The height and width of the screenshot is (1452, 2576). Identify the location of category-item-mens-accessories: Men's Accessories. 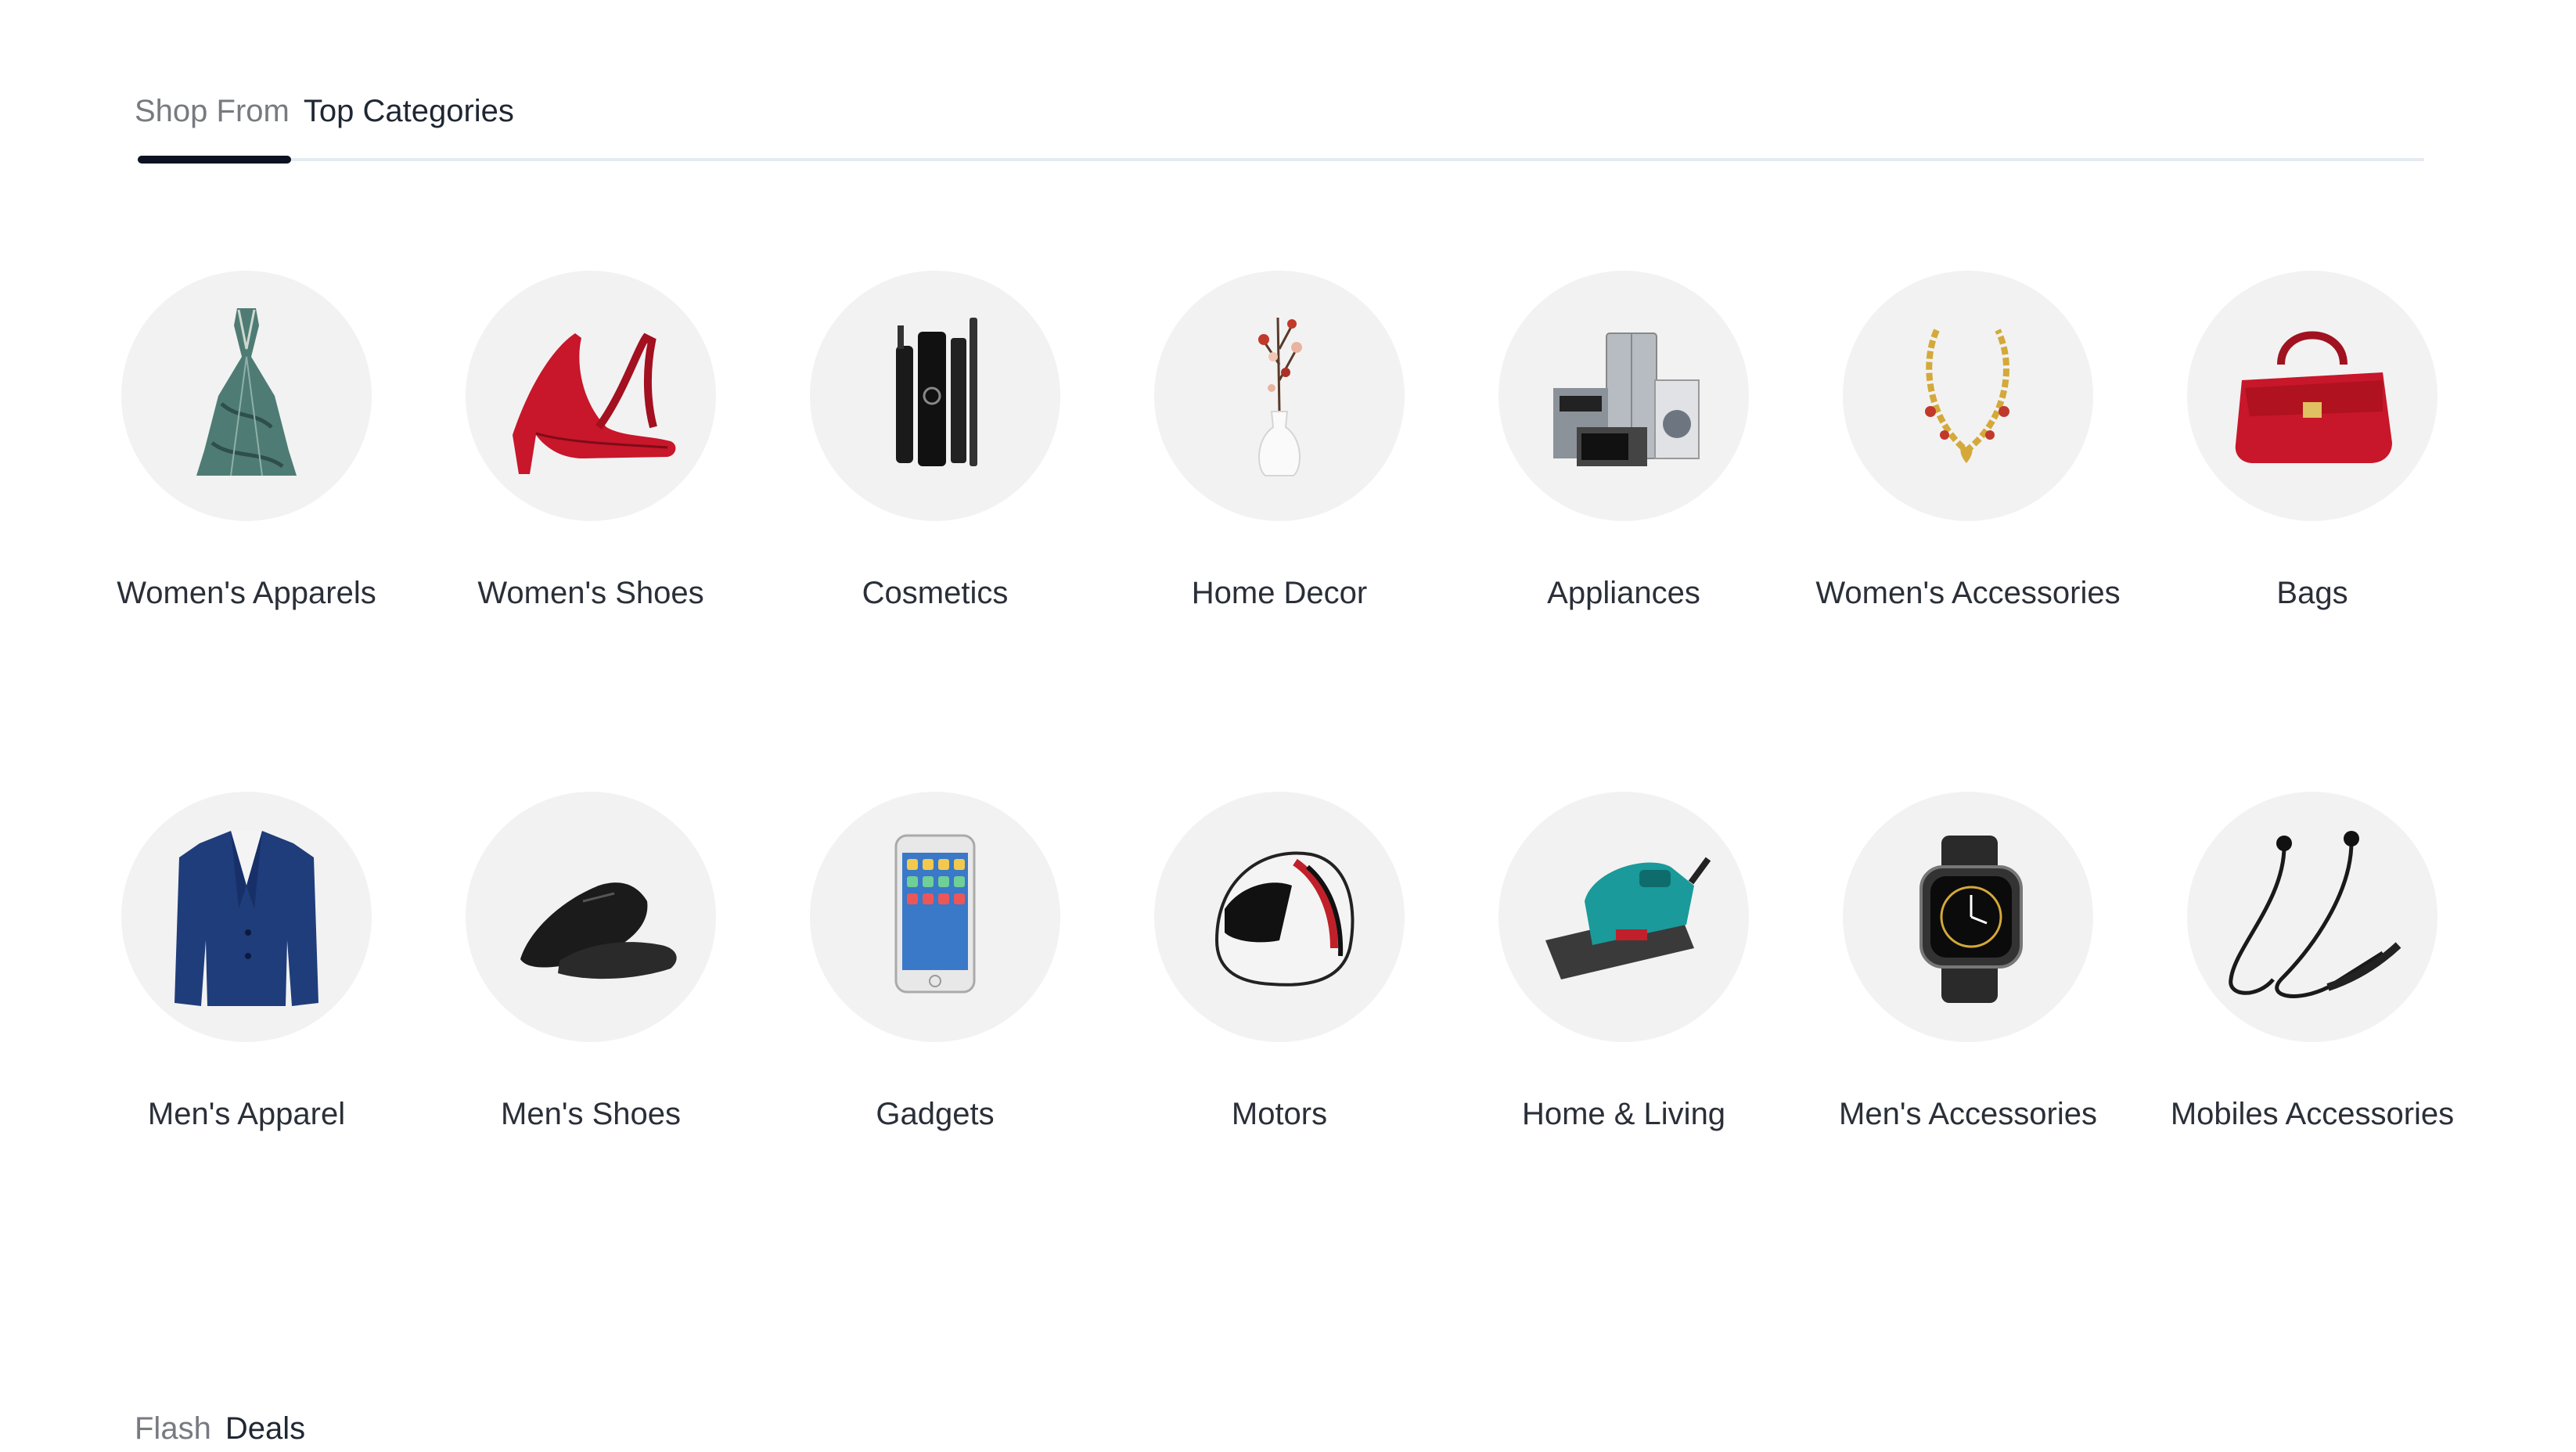
(1968, 965).